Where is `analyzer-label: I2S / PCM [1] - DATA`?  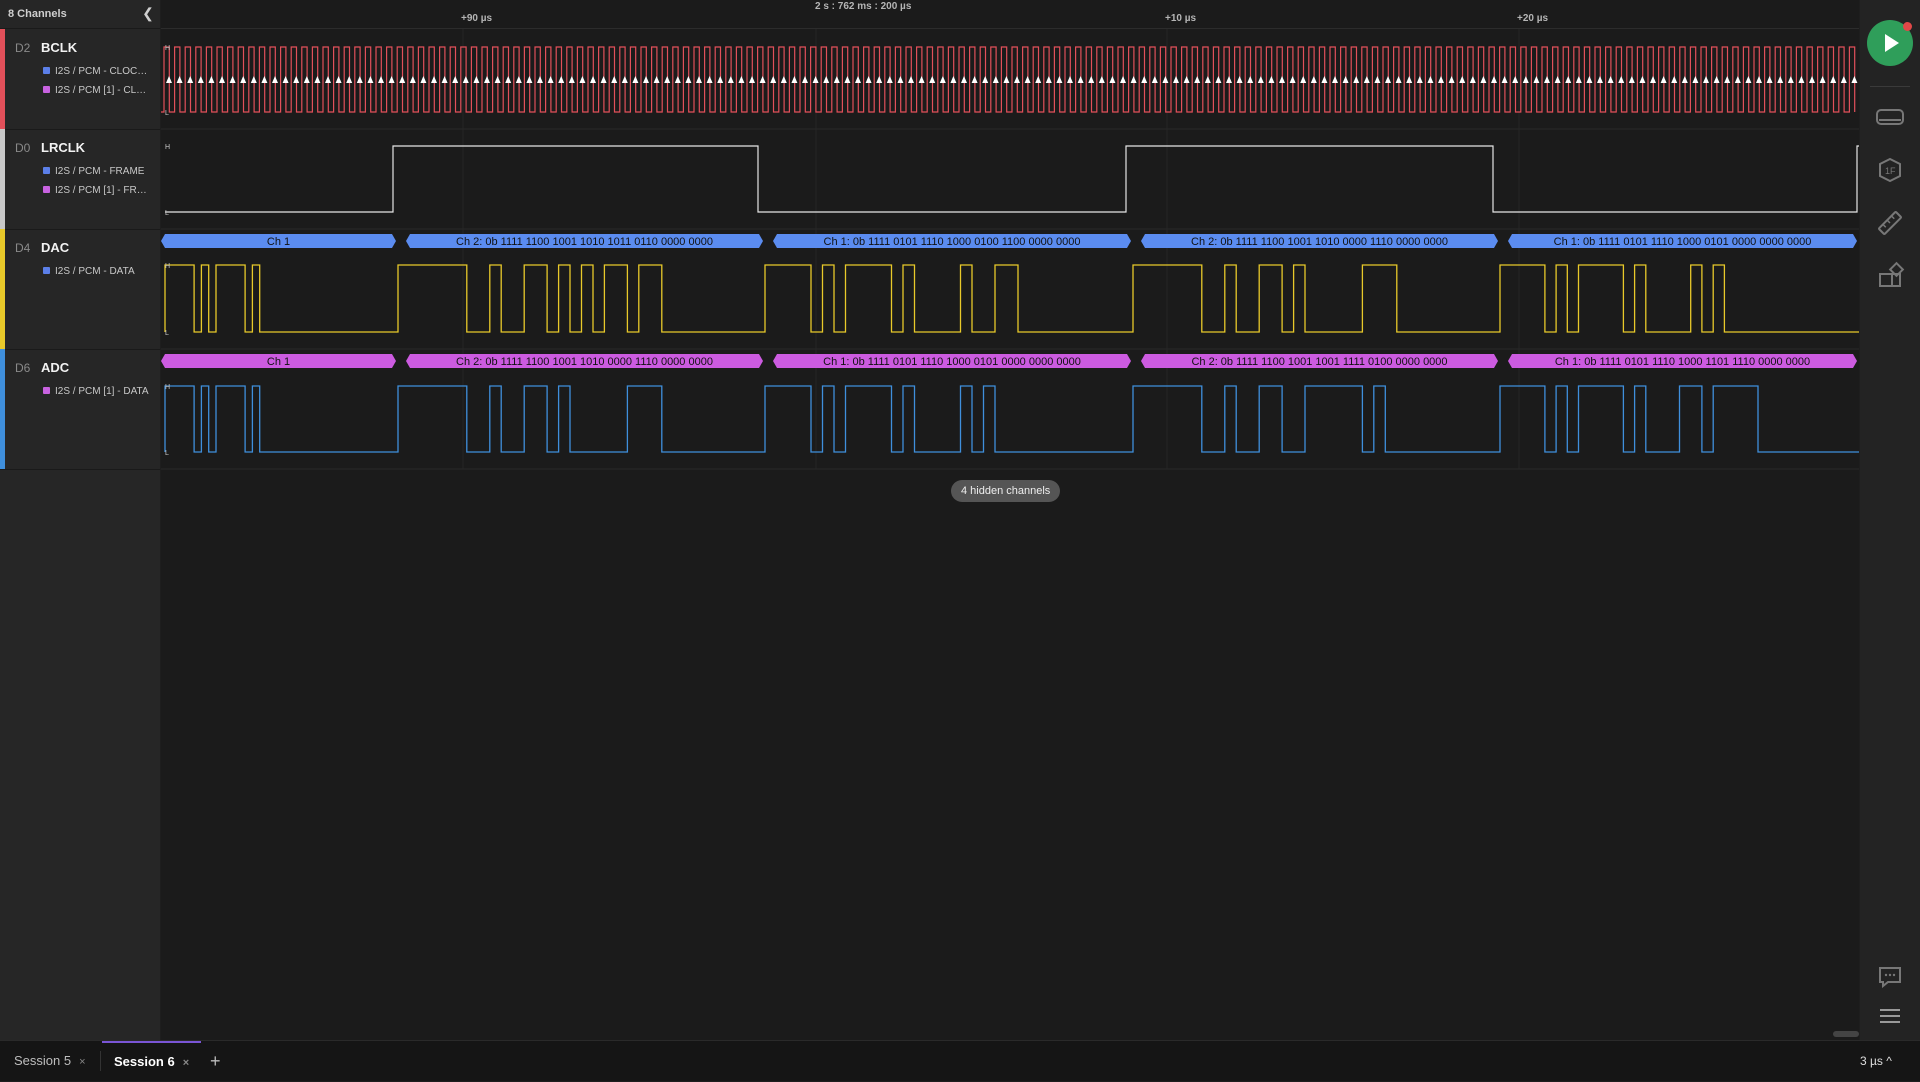 analyzer-label: I2S / PCM [1] - DATA is located at coordinates (96, 391).